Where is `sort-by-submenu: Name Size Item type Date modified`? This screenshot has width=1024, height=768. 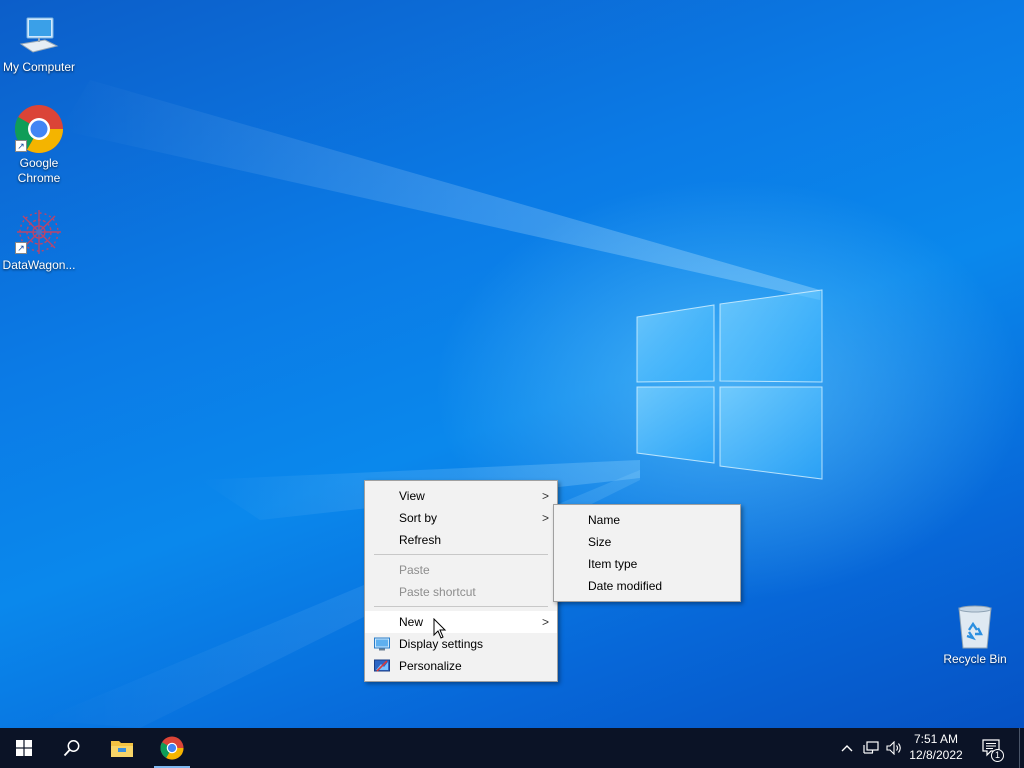 sort-by-submenu: Name Size Item type Date modified is located at coordinates (647, 553).